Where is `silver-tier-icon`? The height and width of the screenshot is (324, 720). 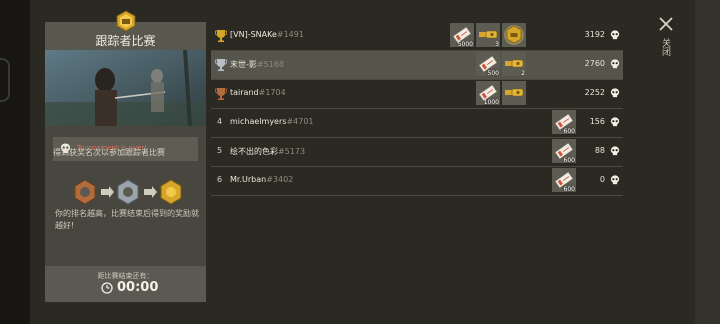
silver-tier-icon is located at coordinates (128, 192).